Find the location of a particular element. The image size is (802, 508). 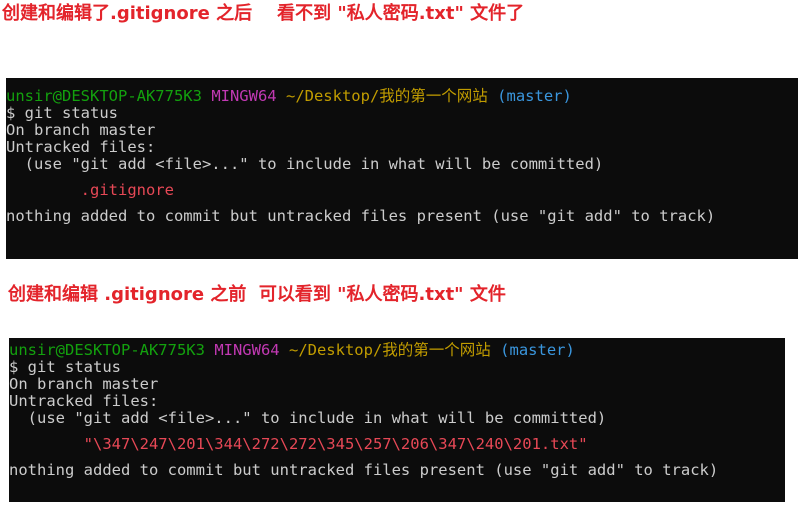

untracked-file: .gitignore is located at coordinates (90, 190).